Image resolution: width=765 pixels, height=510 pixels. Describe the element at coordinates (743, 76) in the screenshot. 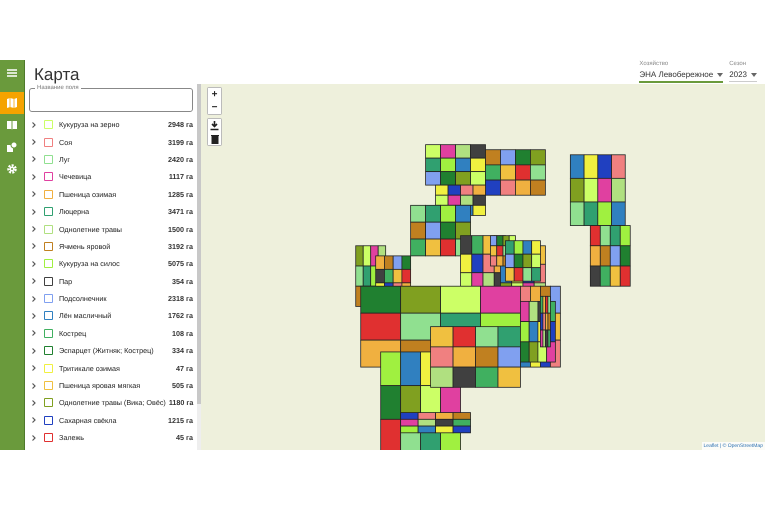

I see `dropdown: 2023` at that location.